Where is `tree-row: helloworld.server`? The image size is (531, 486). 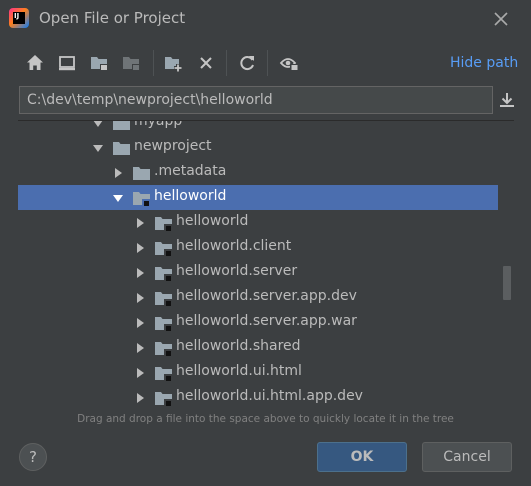 tree-row: helloworld.server is located at coordinates (258, 272).